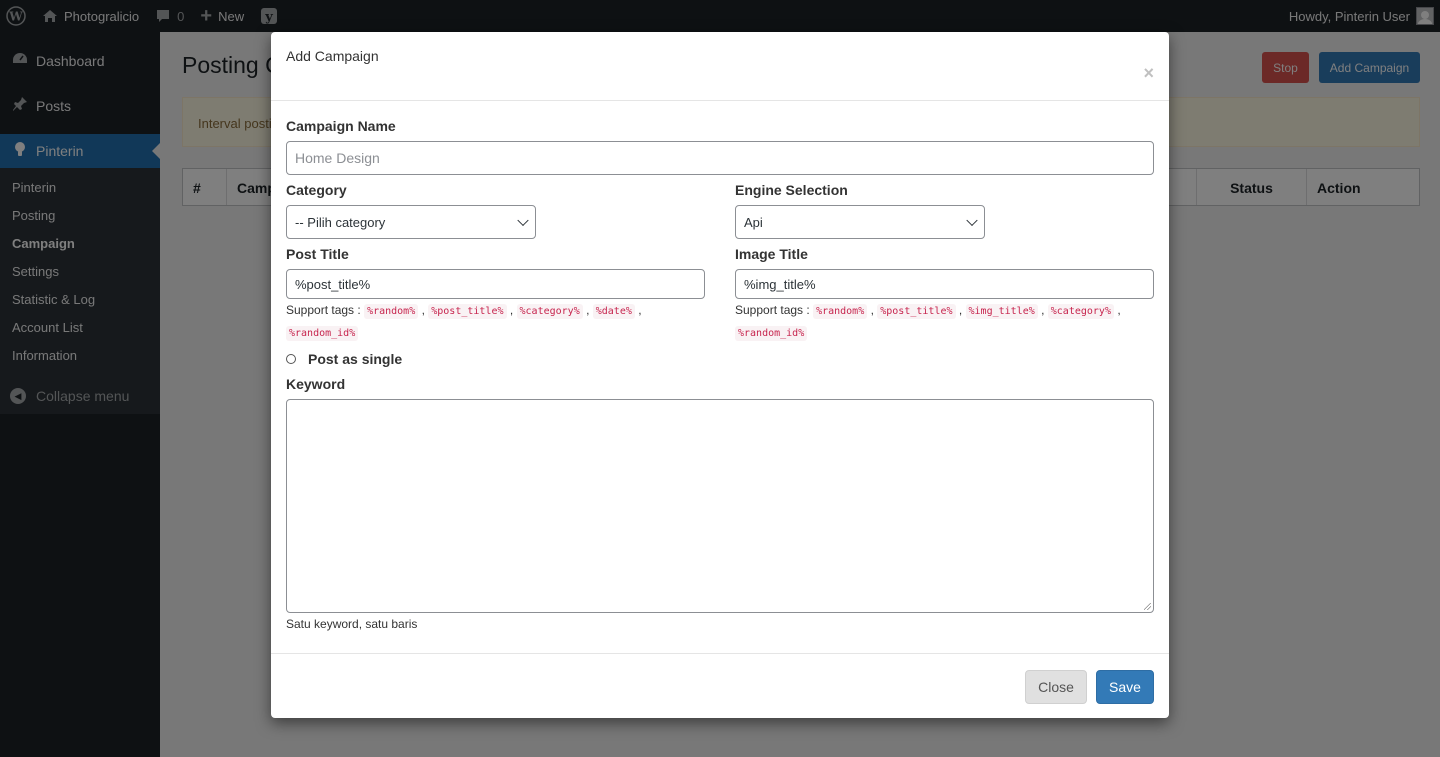  What do you see at coordinates (317, 254) in the screenshot?
I see `post-title-label: Post Title` at bounding box center [317, 254].